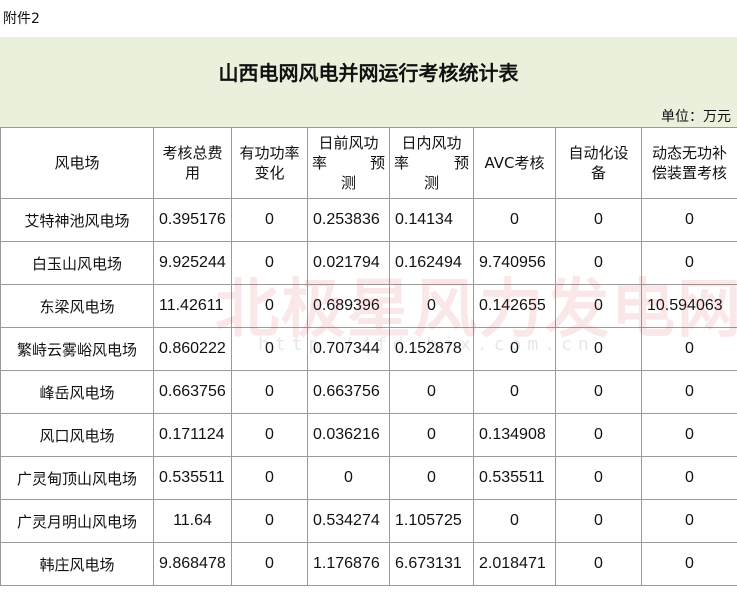 The image size is (737, 592). I want to click on header-active-line2: 变化, so click(269, 173).